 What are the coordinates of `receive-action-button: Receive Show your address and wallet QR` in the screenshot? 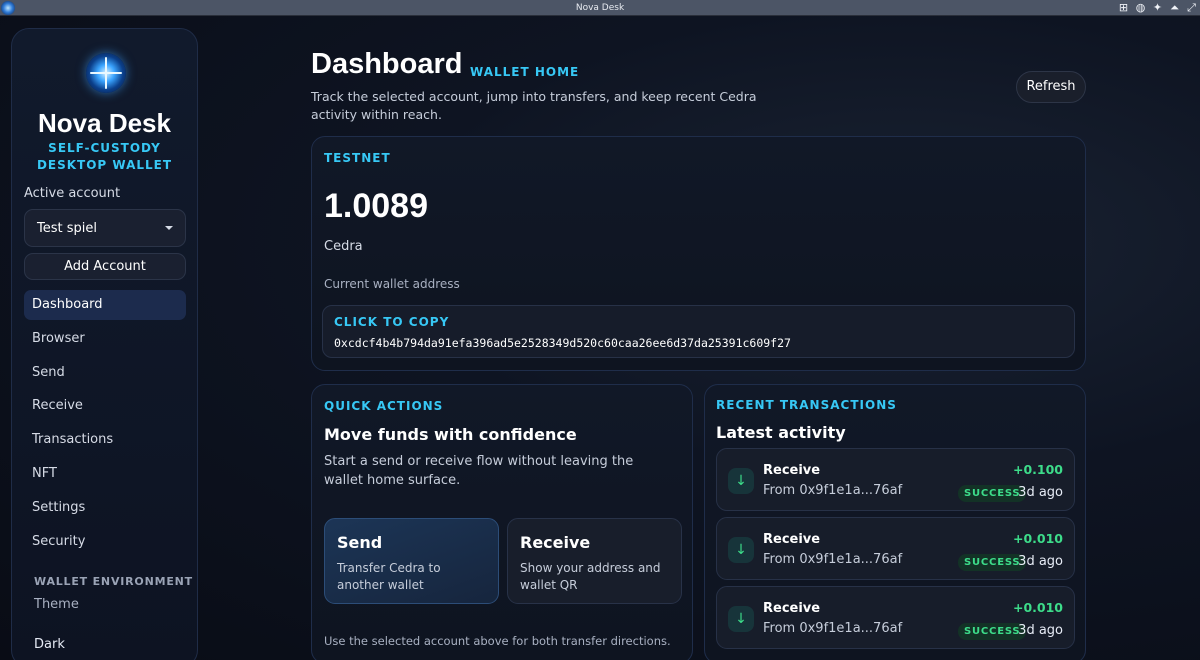 It's located at (594, 561).